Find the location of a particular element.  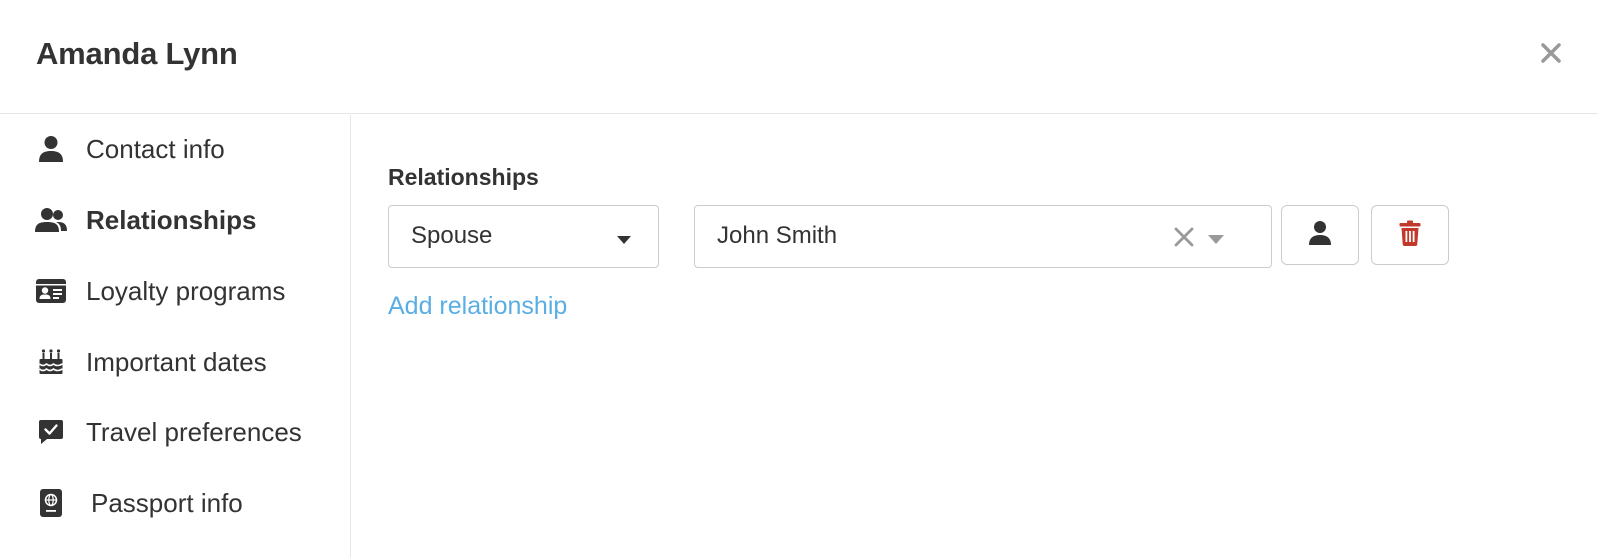

sidebar-item-label: Travel preferences is located at coordinates (194, 431).